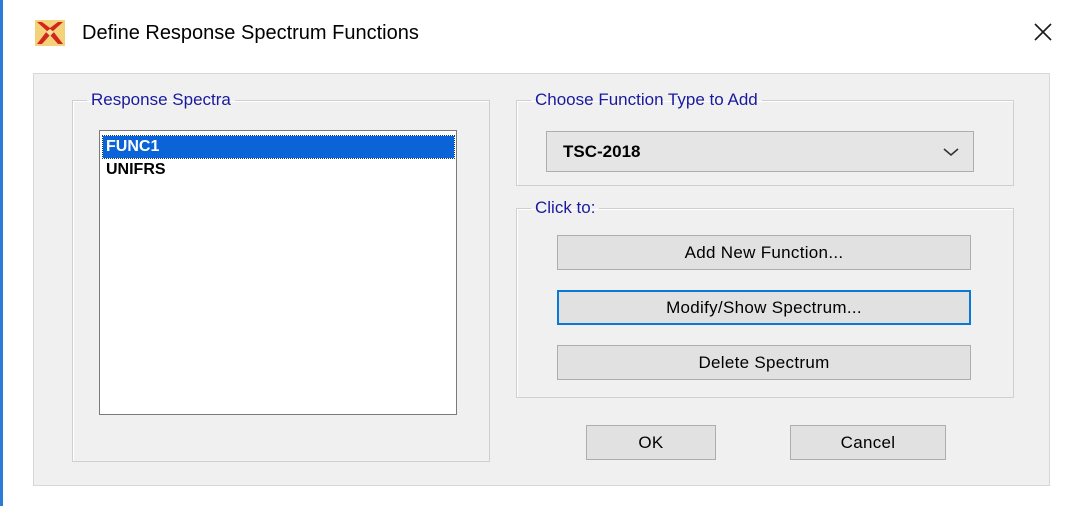  What do you see at coordinates (646, 99) in the screenshot?
I see `function-type-legend: Choose Function Type to Add` at bounding box center [646, 99].